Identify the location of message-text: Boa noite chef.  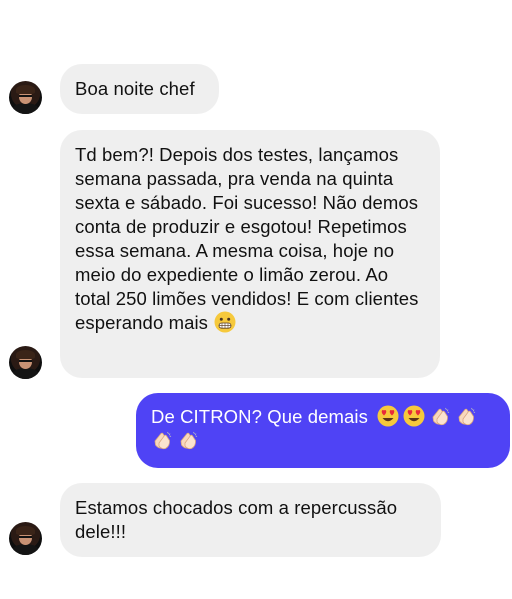
(135, 88).